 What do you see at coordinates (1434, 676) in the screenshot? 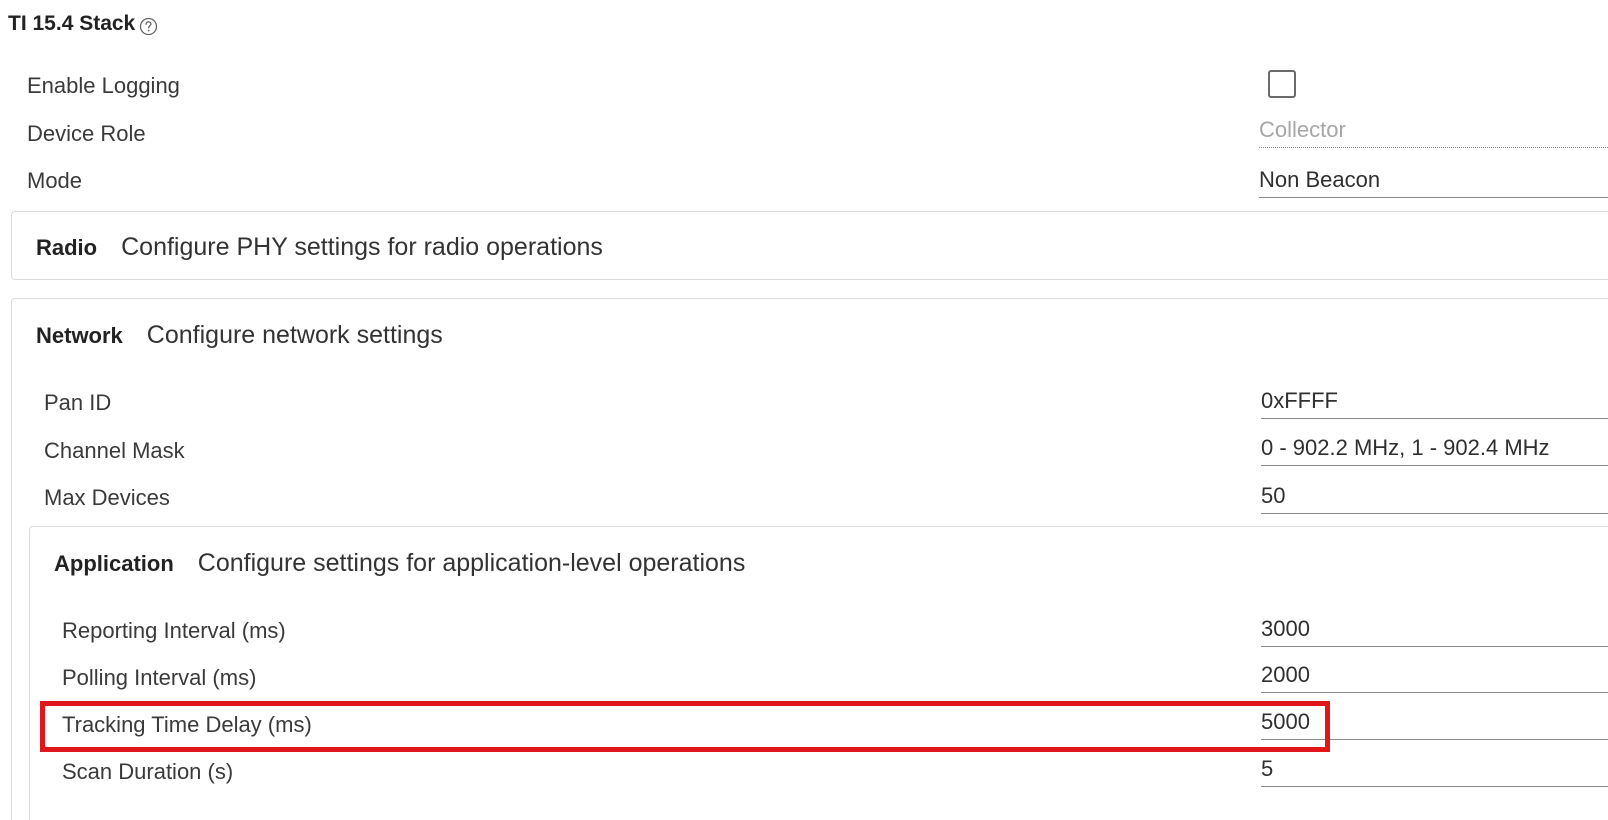
I see `polling-interval-input: 2000` at bounding box center [1434, 676].